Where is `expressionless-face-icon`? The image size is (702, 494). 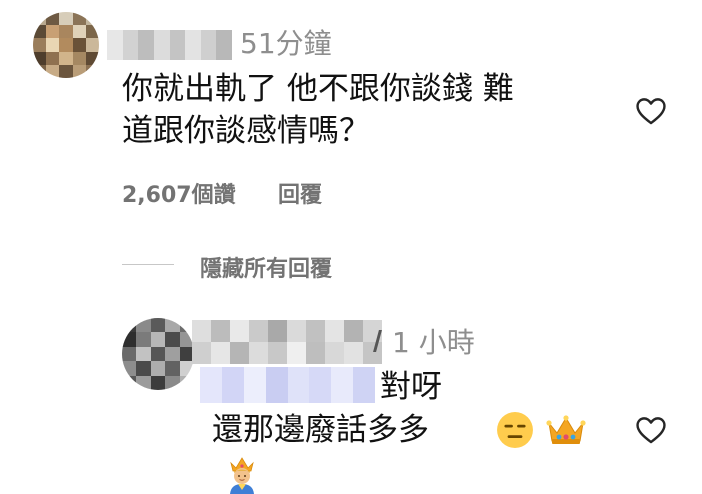 expressionless-face-icon is located at coordinates (515, 430).